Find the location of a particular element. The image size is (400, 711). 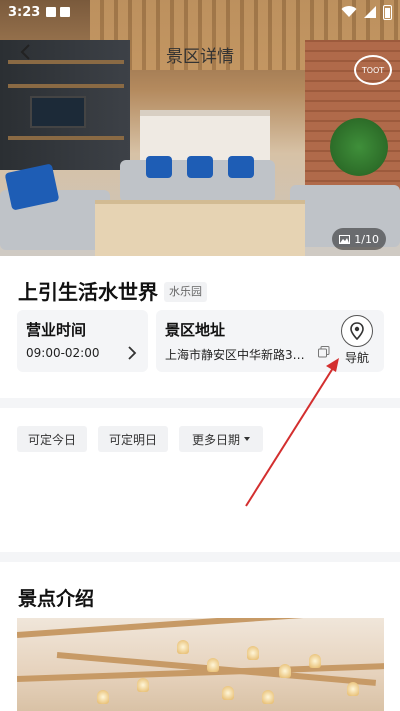

hours-value: 09:00-02:00 is located at coordinates (63, 353).